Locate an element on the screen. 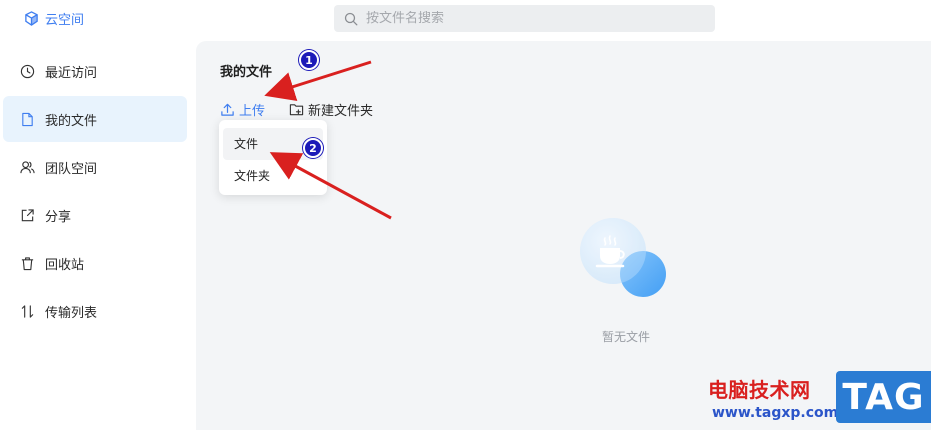 The image size is (931, 430). search-box is located at coordinates (524, 18).